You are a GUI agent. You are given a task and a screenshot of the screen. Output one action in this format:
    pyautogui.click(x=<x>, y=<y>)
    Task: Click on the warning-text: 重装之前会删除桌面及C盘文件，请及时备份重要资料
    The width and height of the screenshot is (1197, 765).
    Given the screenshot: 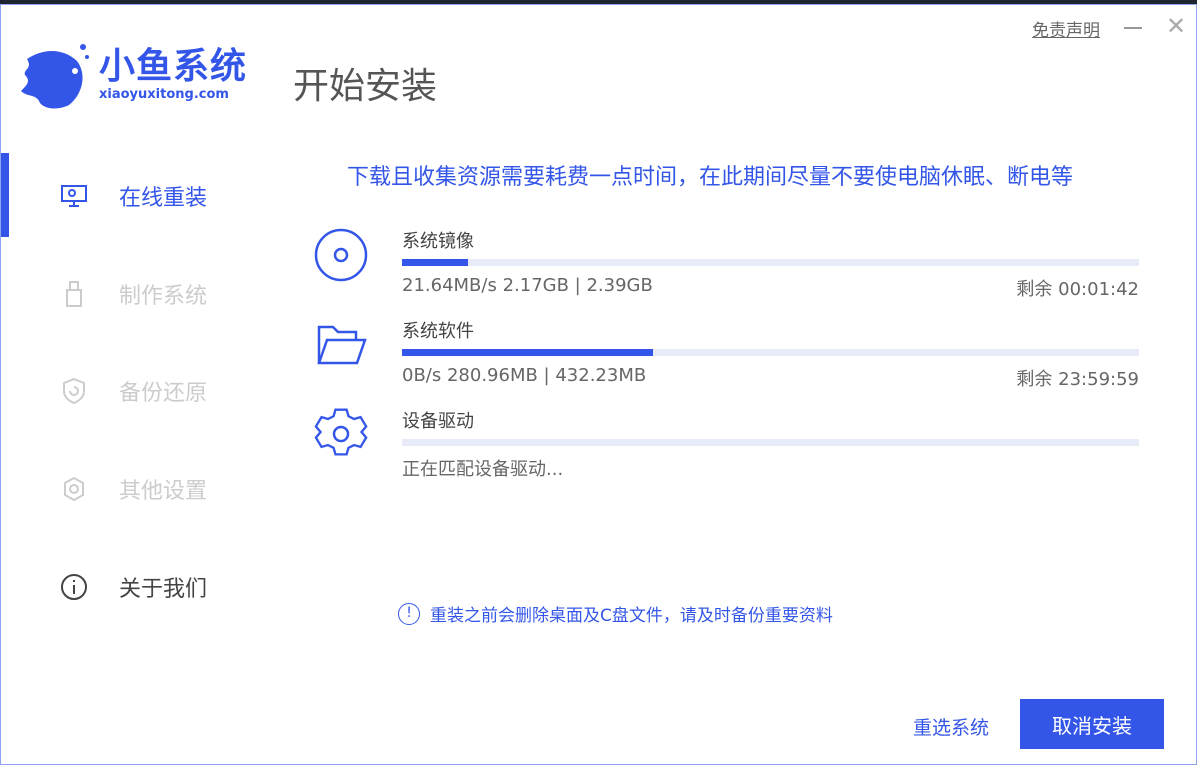 What is the action you would take?
    pyautogui.click(x=631, y=616)
    